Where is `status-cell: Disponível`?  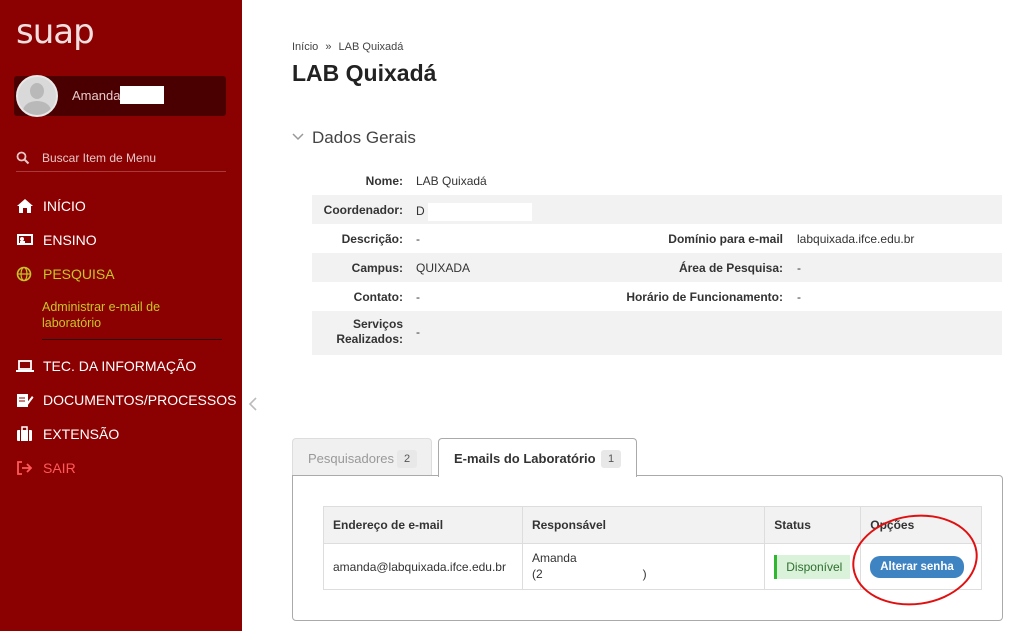 status-cell: Disponível is located at coordinates (813, 566).